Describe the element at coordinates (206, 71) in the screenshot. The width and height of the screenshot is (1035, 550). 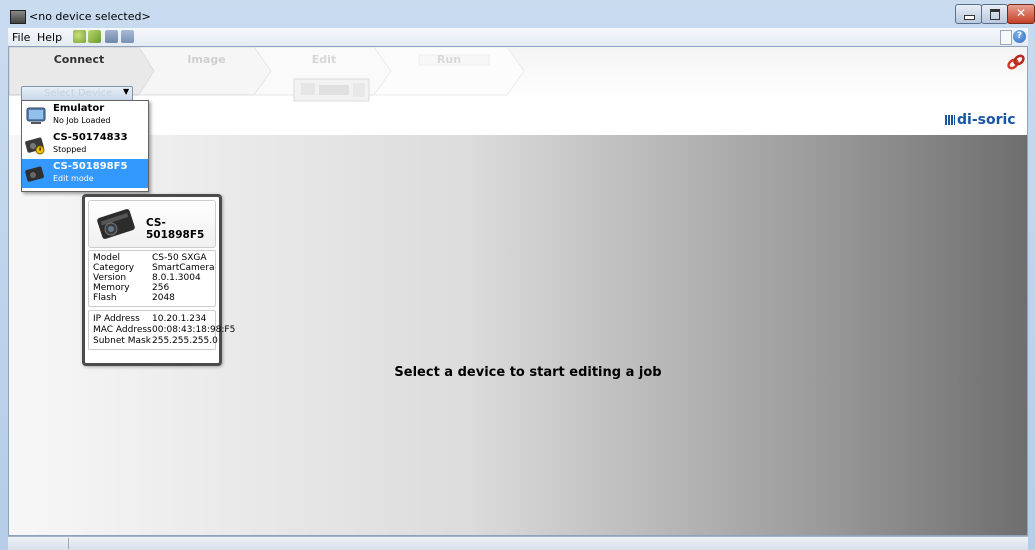
I see `step-image: Image` at that location.